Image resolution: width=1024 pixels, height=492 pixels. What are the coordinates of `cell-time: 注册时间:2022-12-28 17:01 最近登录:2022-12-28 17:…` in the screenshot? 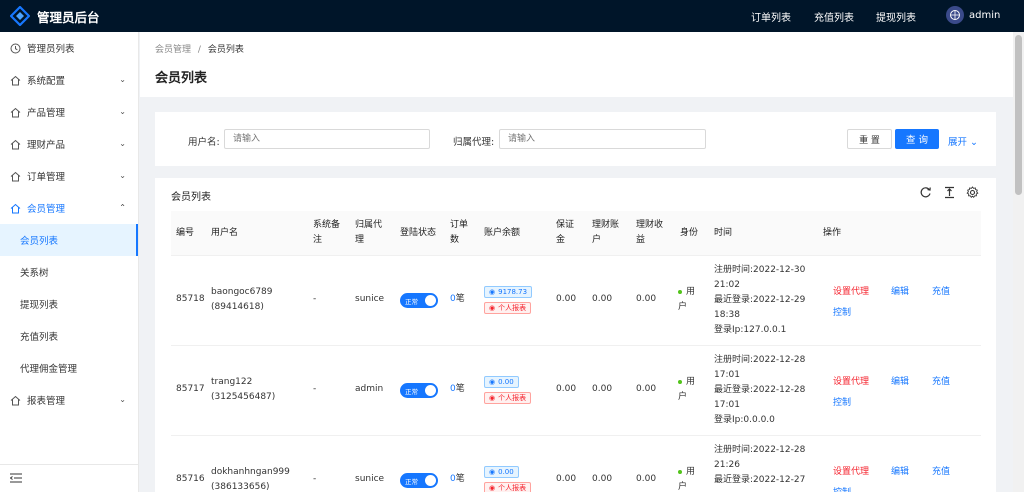 It's located at (760, 390).